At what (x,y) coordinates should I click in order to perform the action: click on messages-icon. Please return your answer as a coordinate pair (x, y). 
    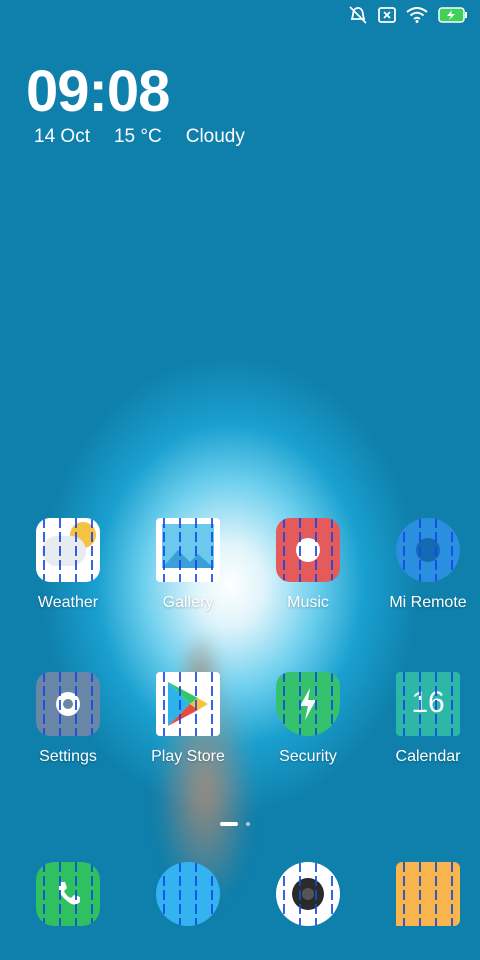
    Looking at the image, I should click on (188, 894).